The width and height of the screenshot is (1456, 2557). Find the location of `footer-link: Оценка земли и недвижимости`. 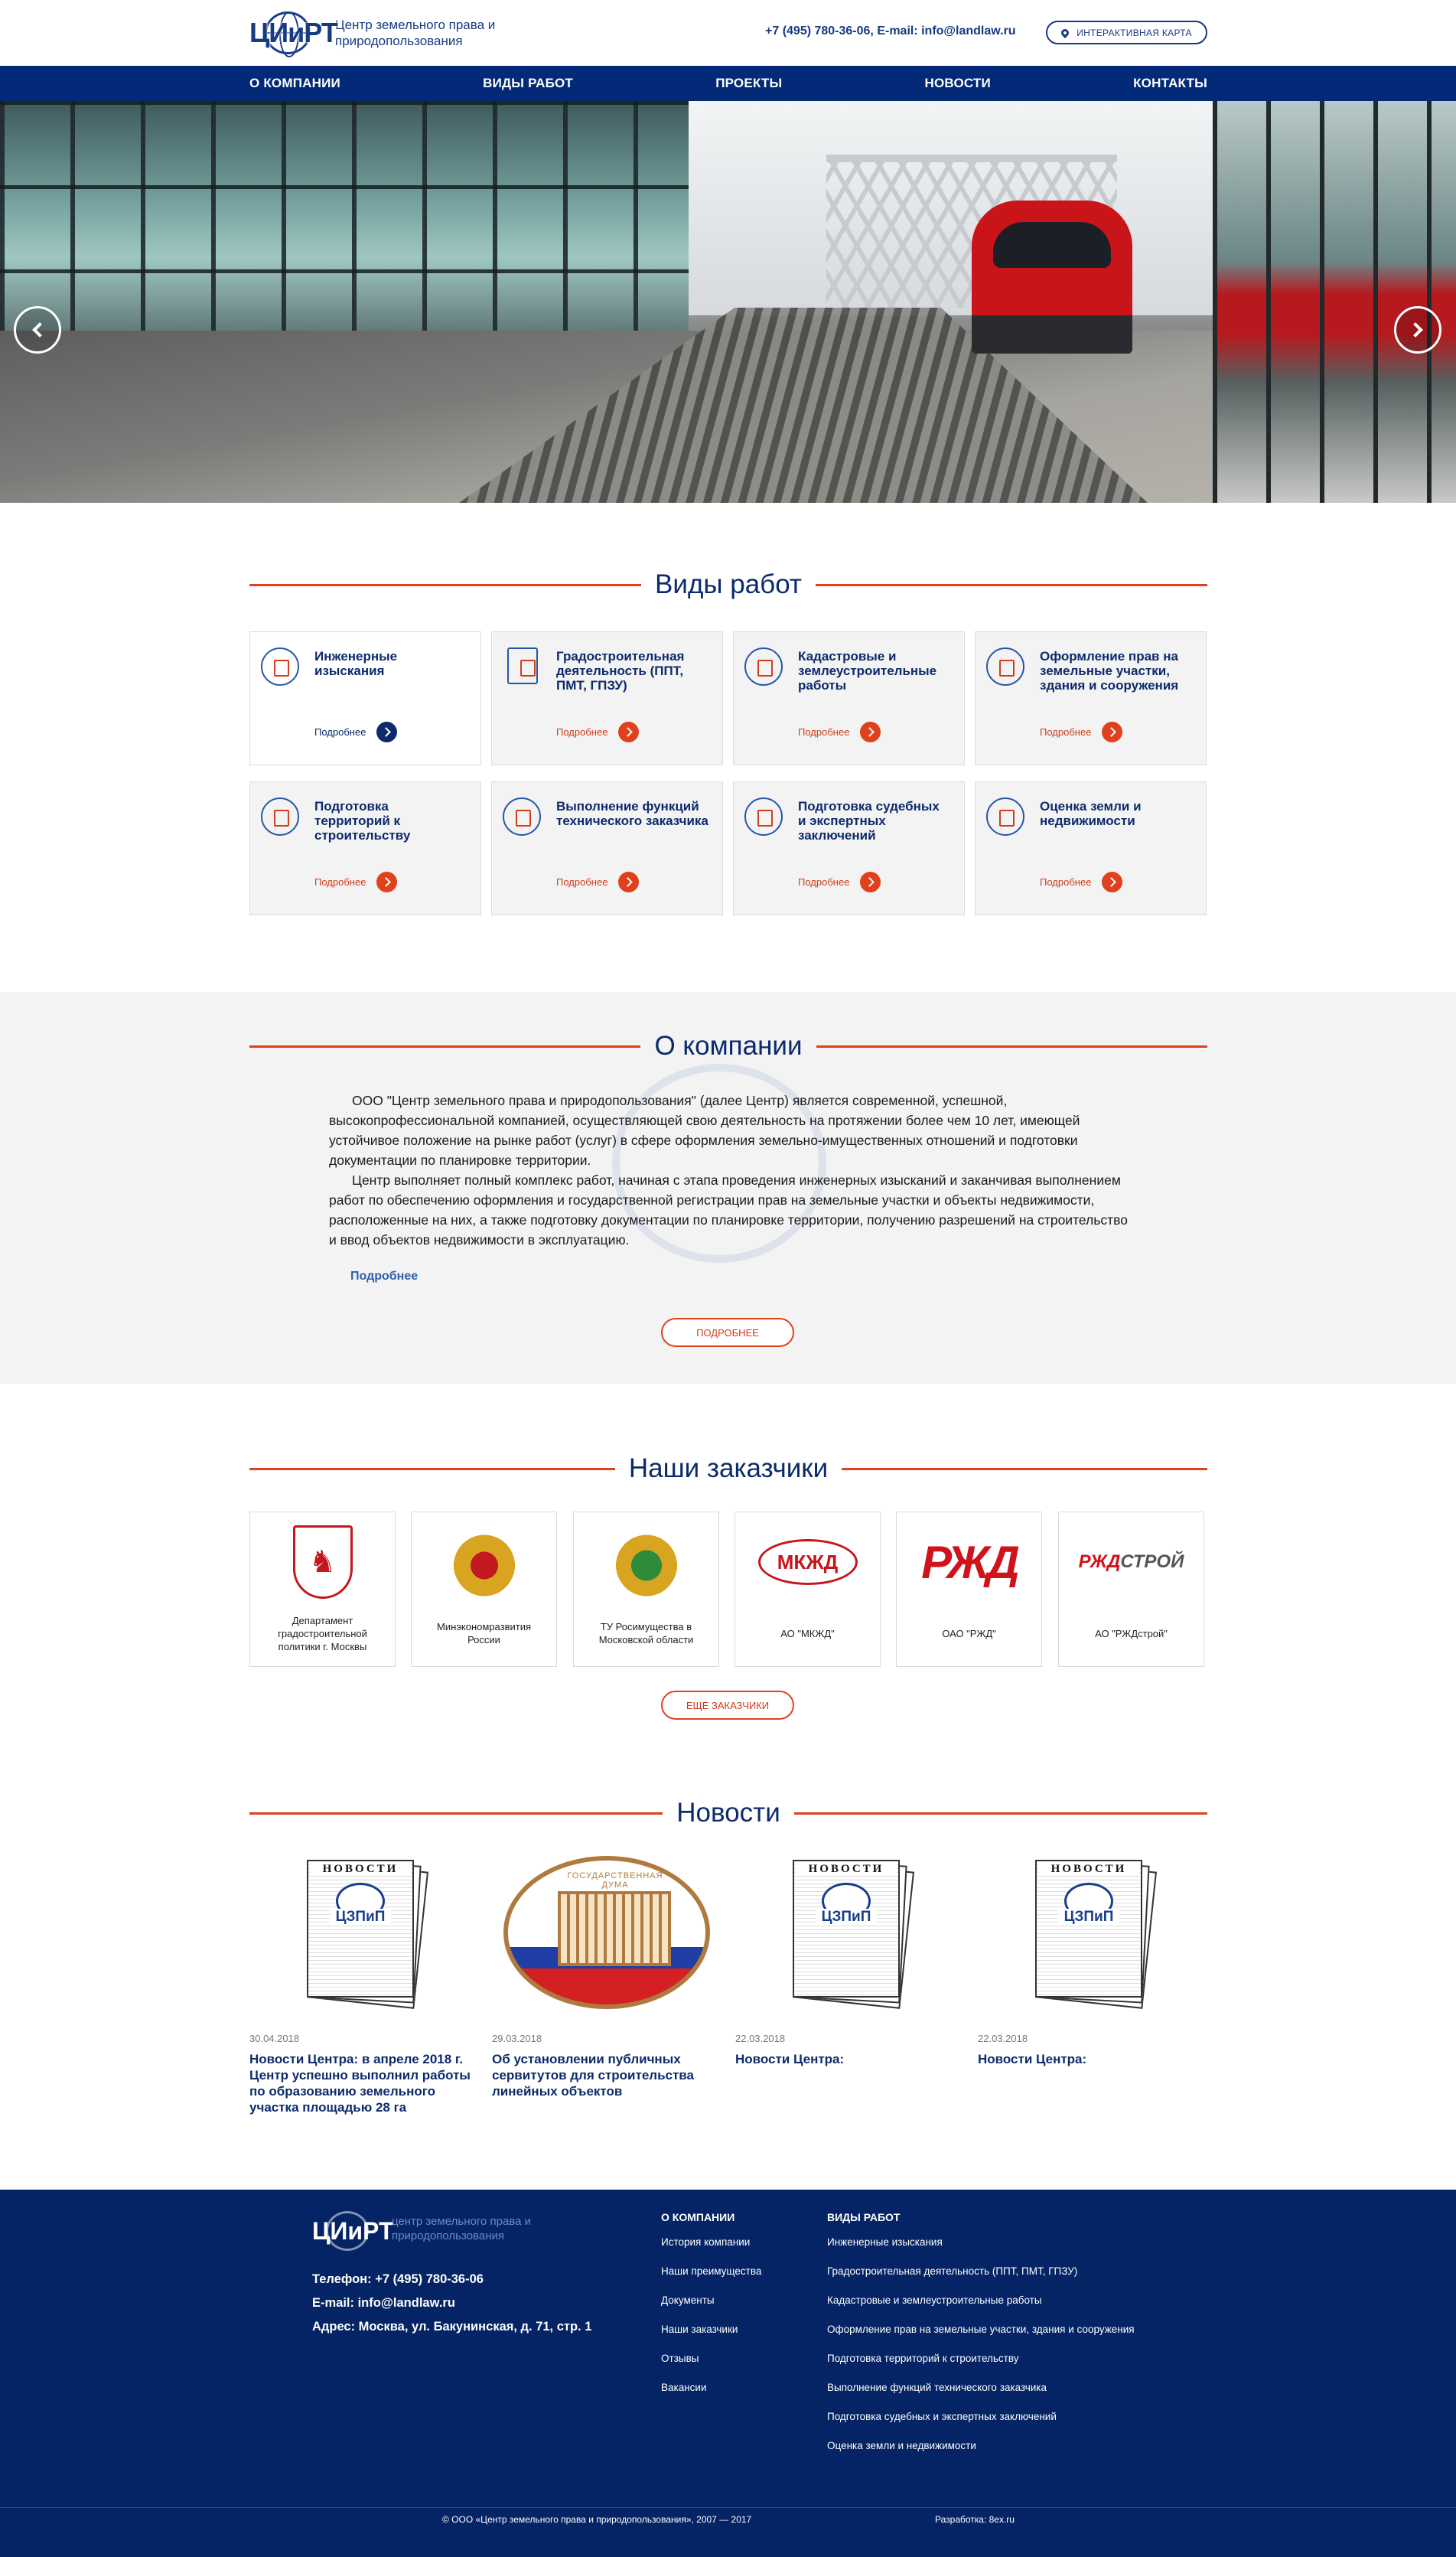

footer-link: Оценка земли и недвижимости is located at coordinates (981, 2451).